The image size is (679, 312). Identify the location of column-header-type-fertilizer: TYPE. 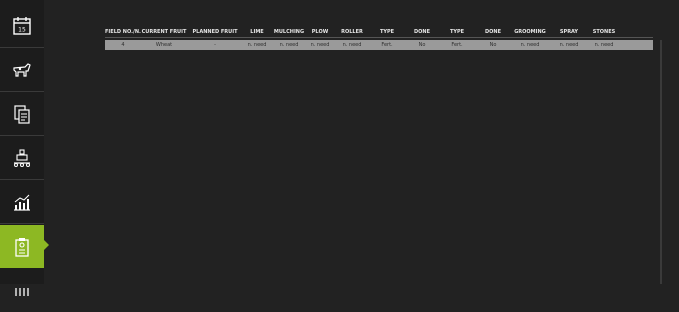
(387, 32).